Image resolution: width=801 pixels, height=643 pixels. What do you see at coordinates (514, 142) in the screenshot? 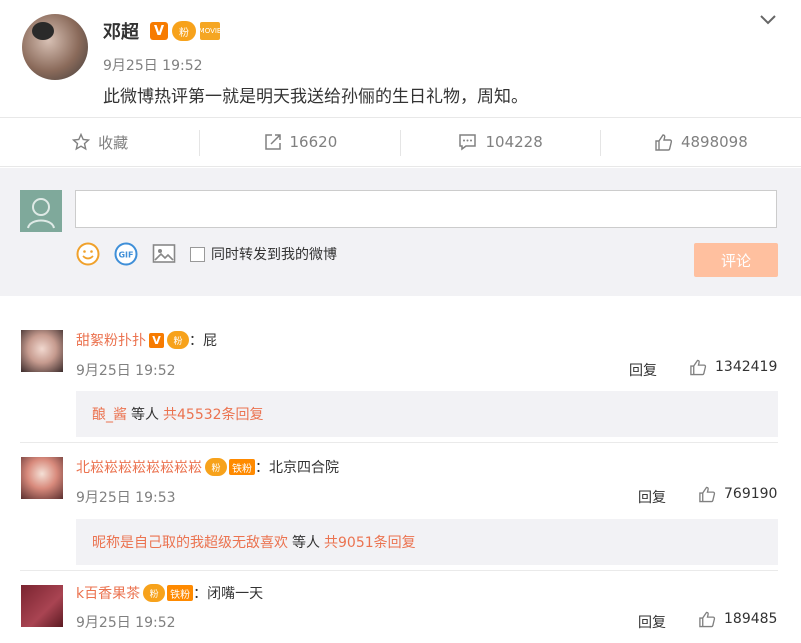
I see `comment-count: 104228` at bounding box center [514, 142].